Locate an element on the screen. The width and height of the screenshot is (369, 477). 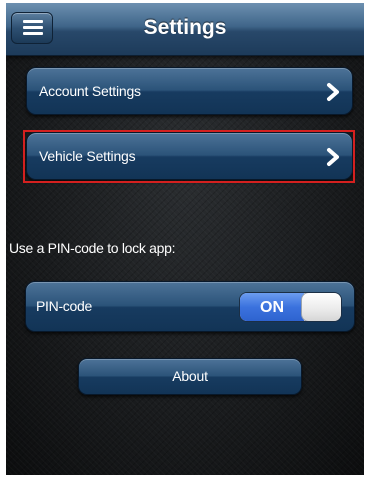
pin-code-toggle: ON is located at coordinates (290, 307).